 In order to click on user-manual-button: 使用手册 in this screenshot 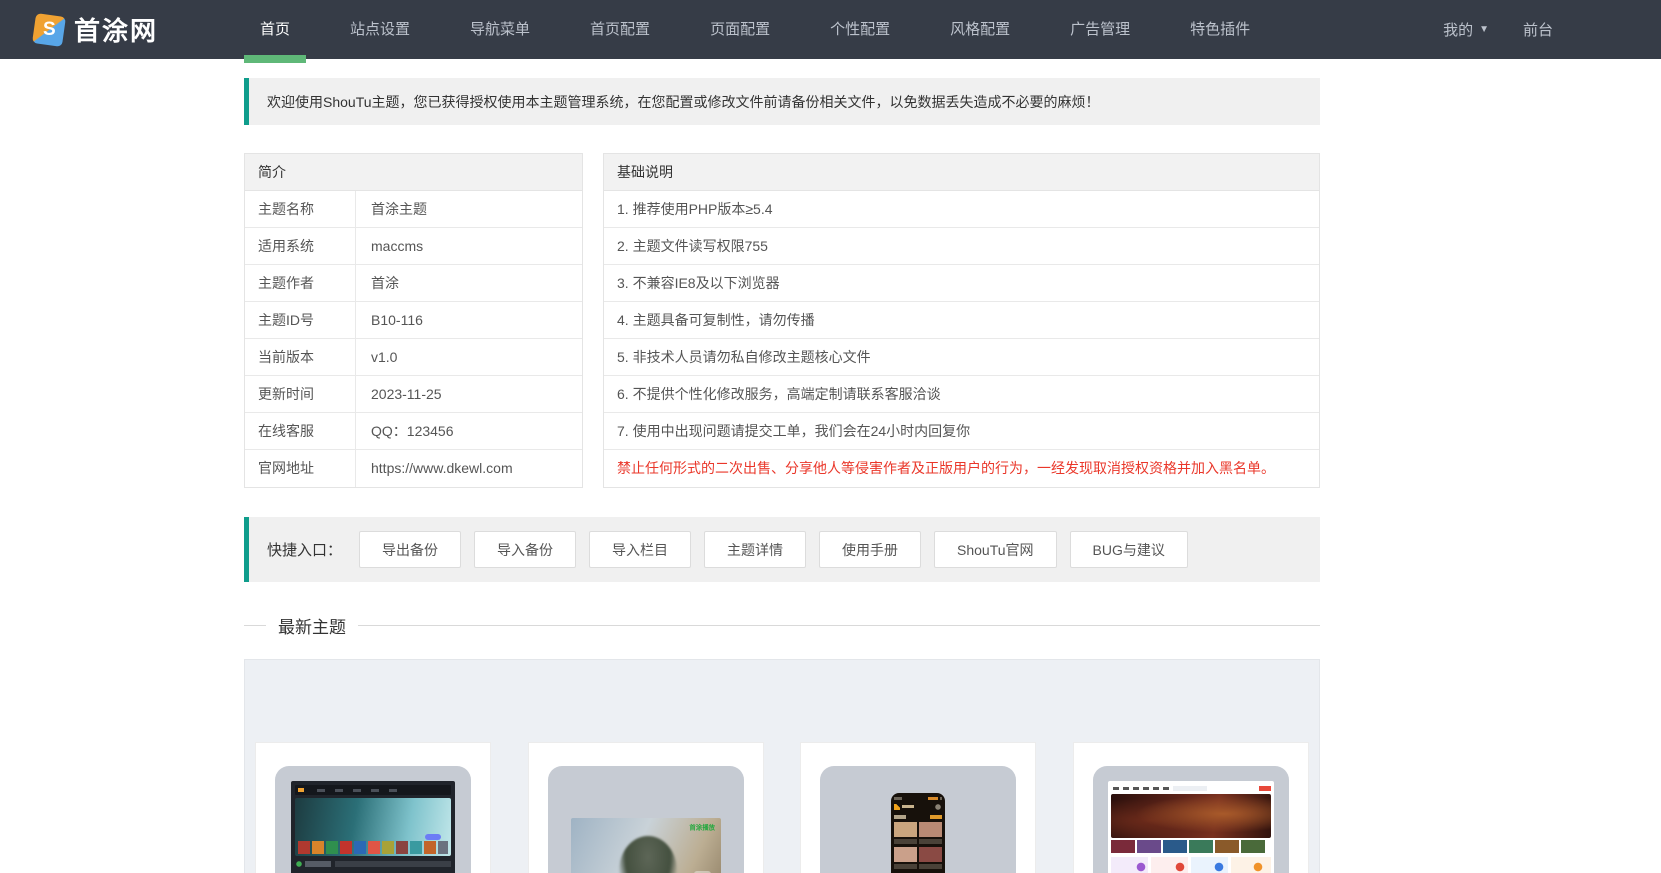, I will do `click(870, 549)`.